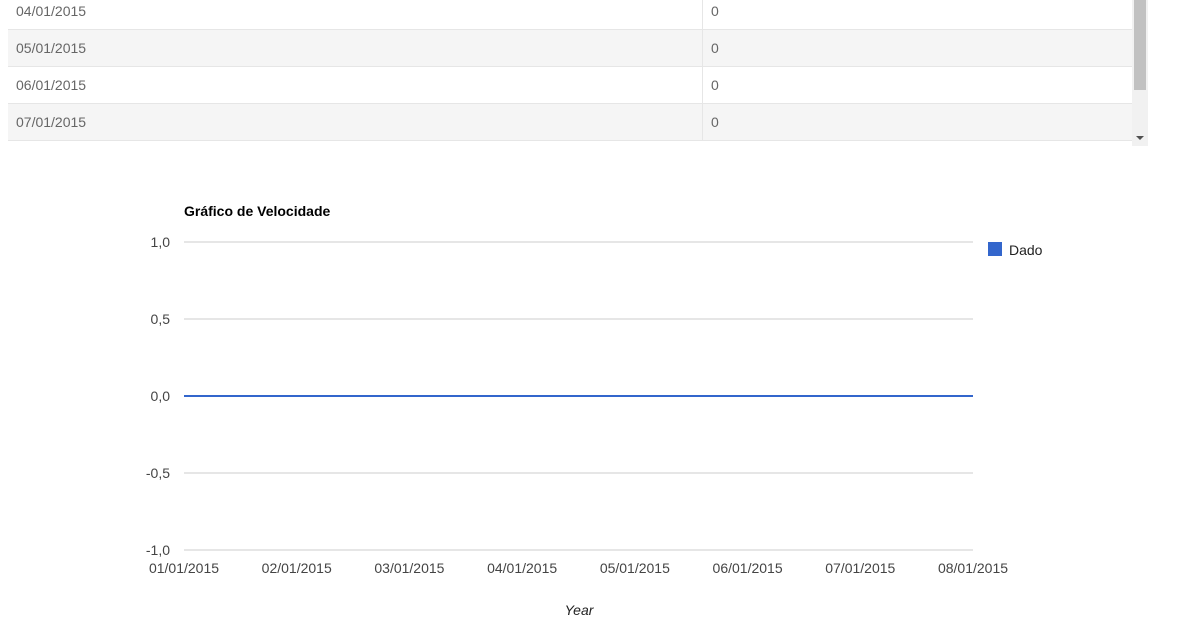 The width and height of the screenshot is (1183, 631). Describe the element at coordinates (860, 568) in the screenshot. I see `x-tick-label: 07/01/2015` at that location.